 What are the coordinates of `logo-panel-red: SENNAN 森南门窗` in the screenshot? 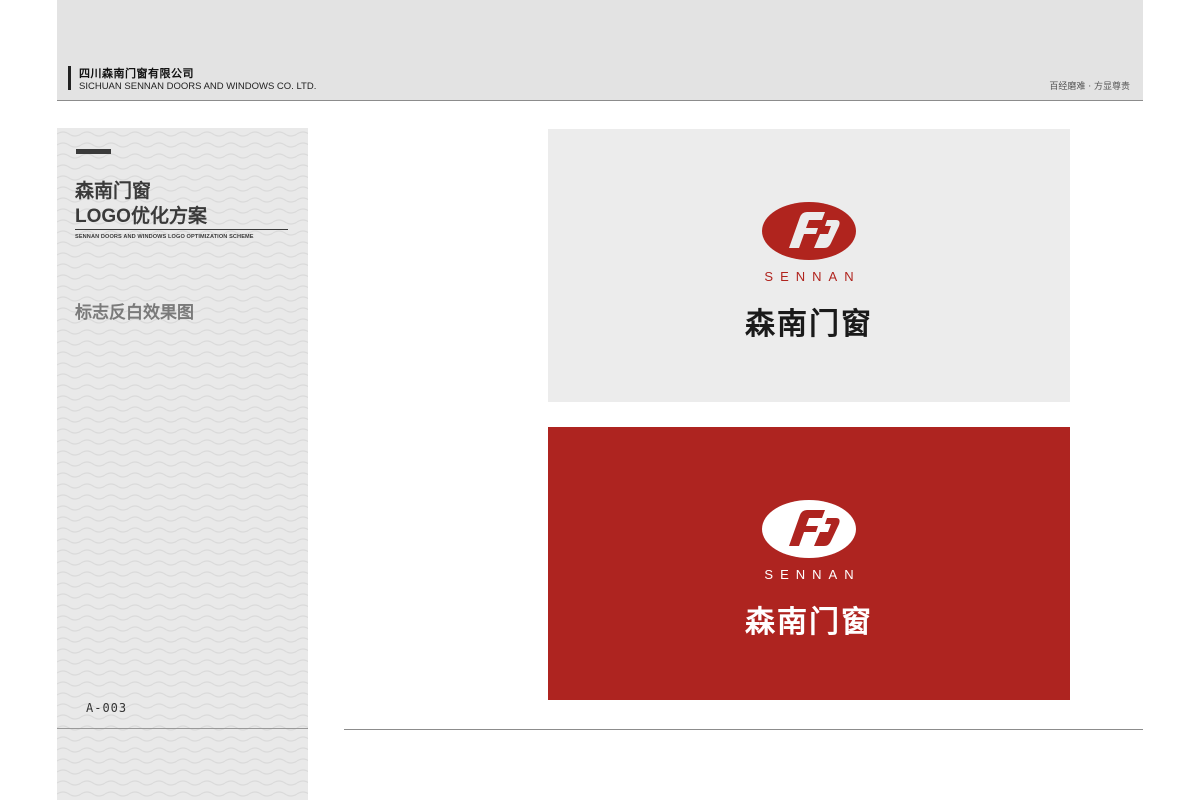 It's located at (809, 563).